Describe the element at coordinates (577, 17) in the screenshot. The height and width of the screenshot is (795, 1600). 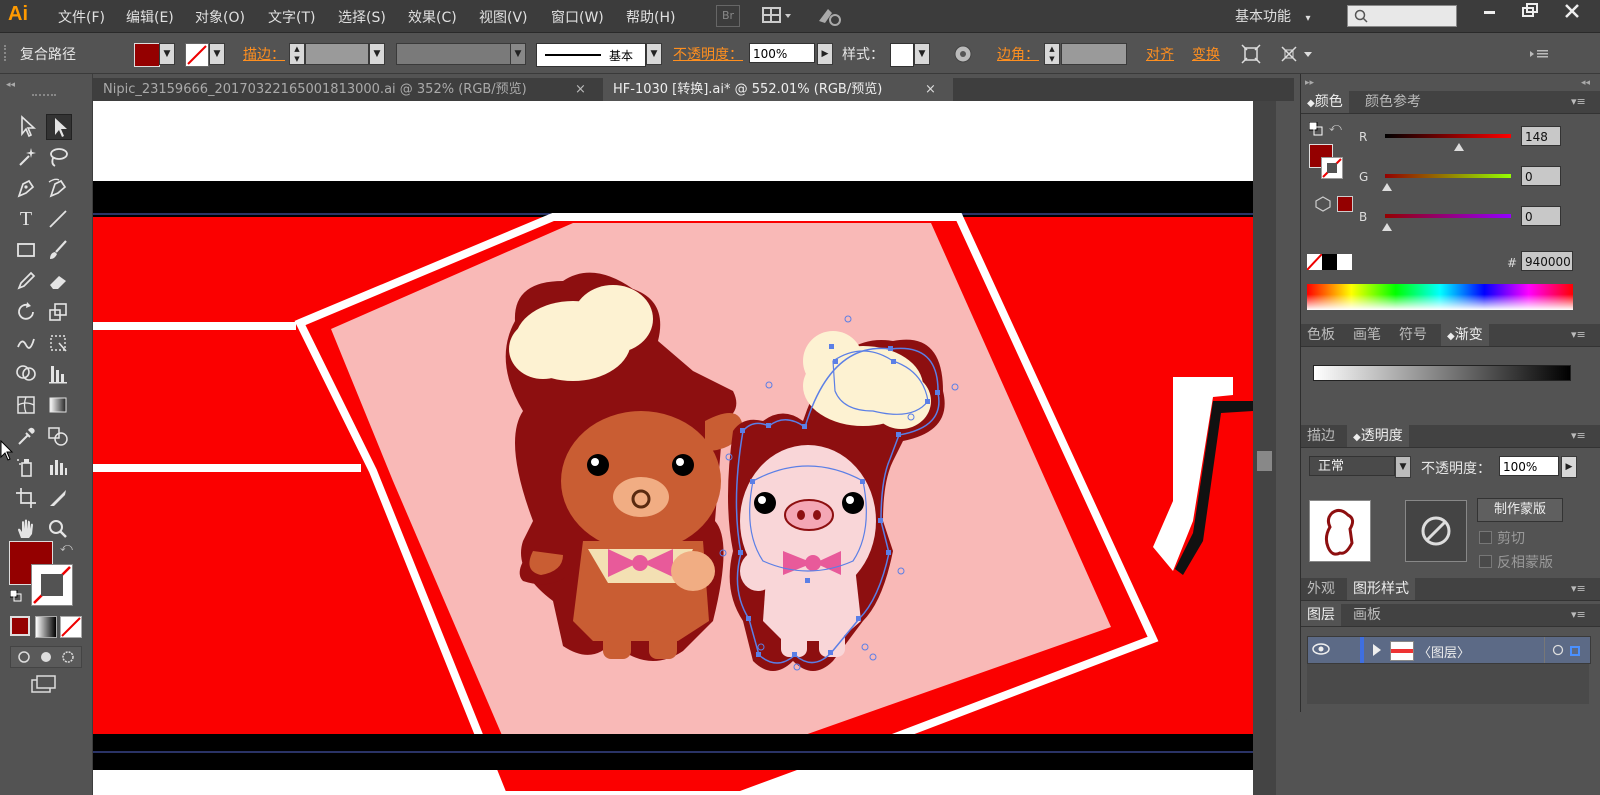
I see `menu-window: 窗口(W)` at that location.